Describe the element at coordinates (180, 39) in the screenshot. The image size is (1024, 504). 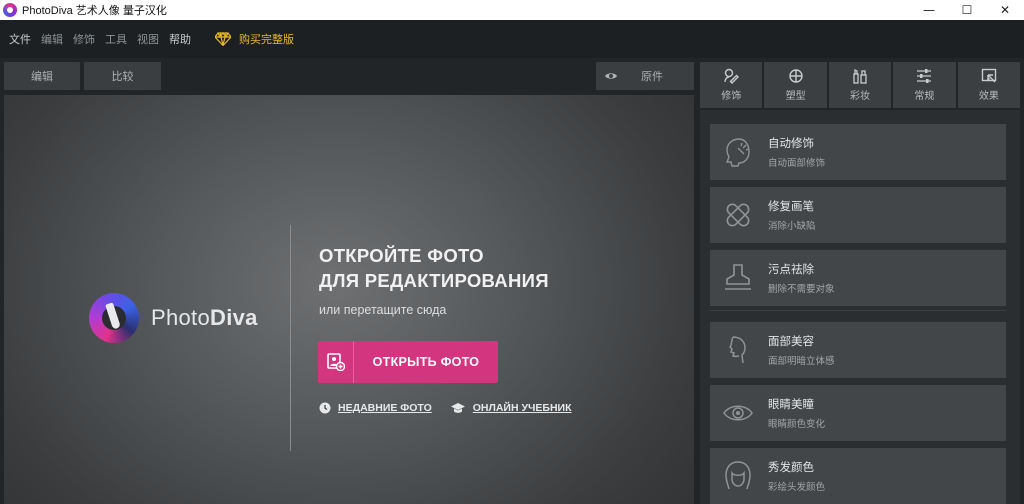
I see `menu-help: 帮助` at that location.